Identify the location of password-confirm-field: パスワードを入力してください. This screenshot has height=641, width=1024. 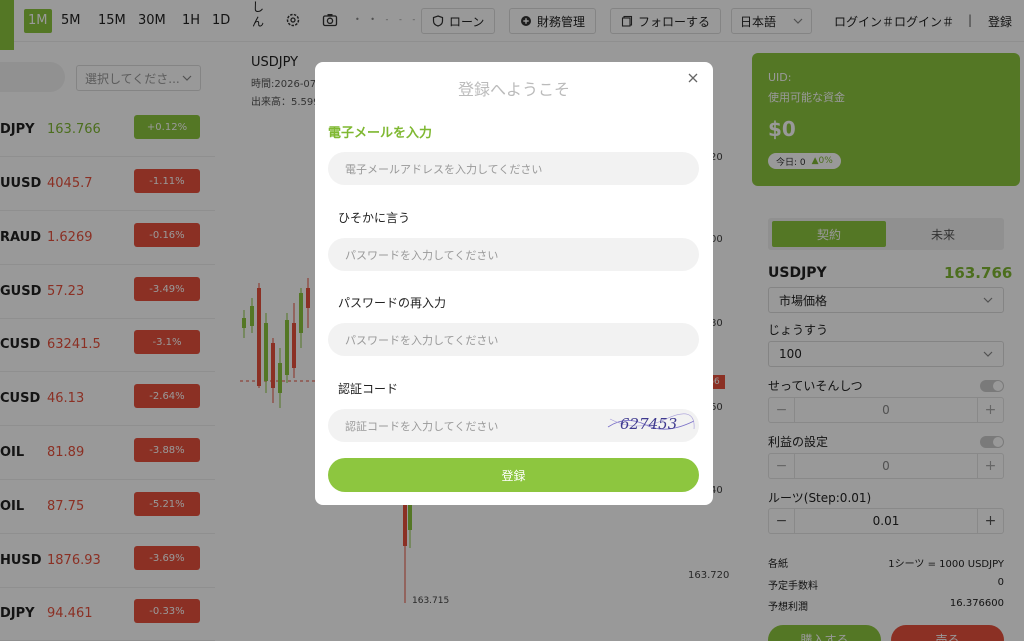
(513, 339).